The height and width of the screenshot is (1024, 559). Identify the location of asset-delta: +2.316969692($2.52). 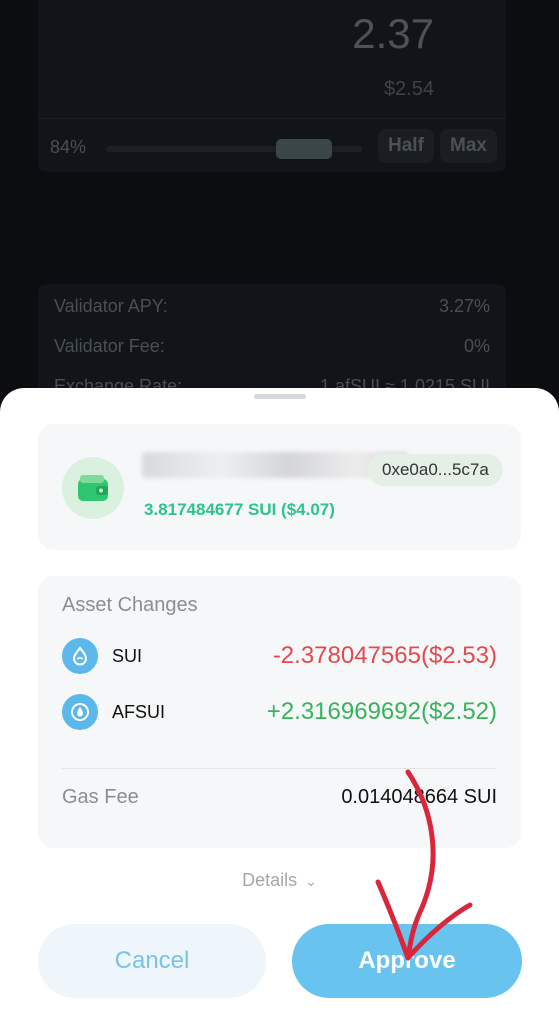
(381, 711).